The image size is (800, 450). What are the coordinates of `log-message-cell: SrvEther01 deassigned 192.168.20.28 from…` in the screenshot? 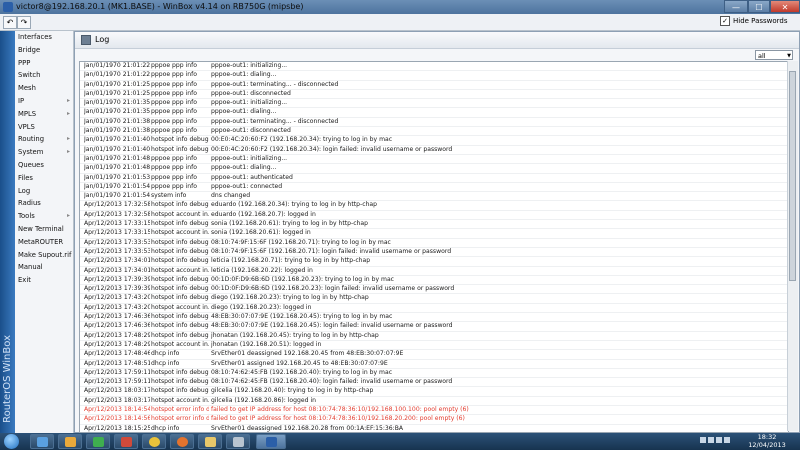 It's located at (307, 428).